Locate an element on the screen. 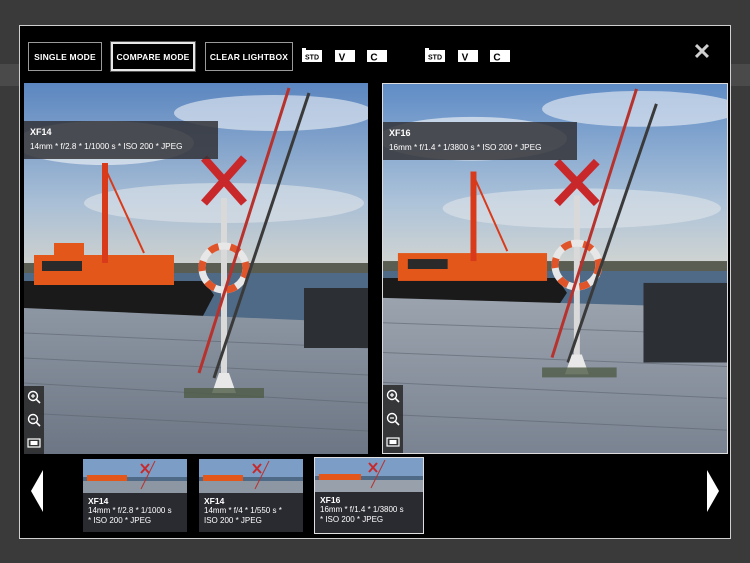  left-specs-label: 14mm * f/2.8 * 1/1000 s * ISO 200 * JPEG is located at coordinates (106, 146).